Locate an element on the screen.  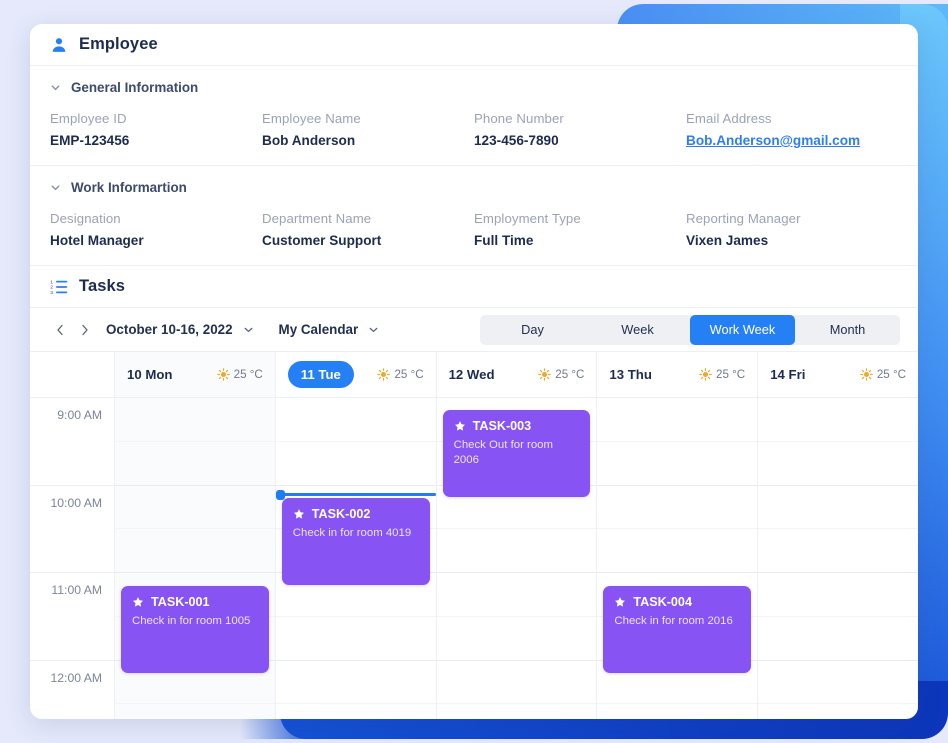
event-task-003: TASK-003 Check Out for room 2006 is located at coordinates (516, 453).